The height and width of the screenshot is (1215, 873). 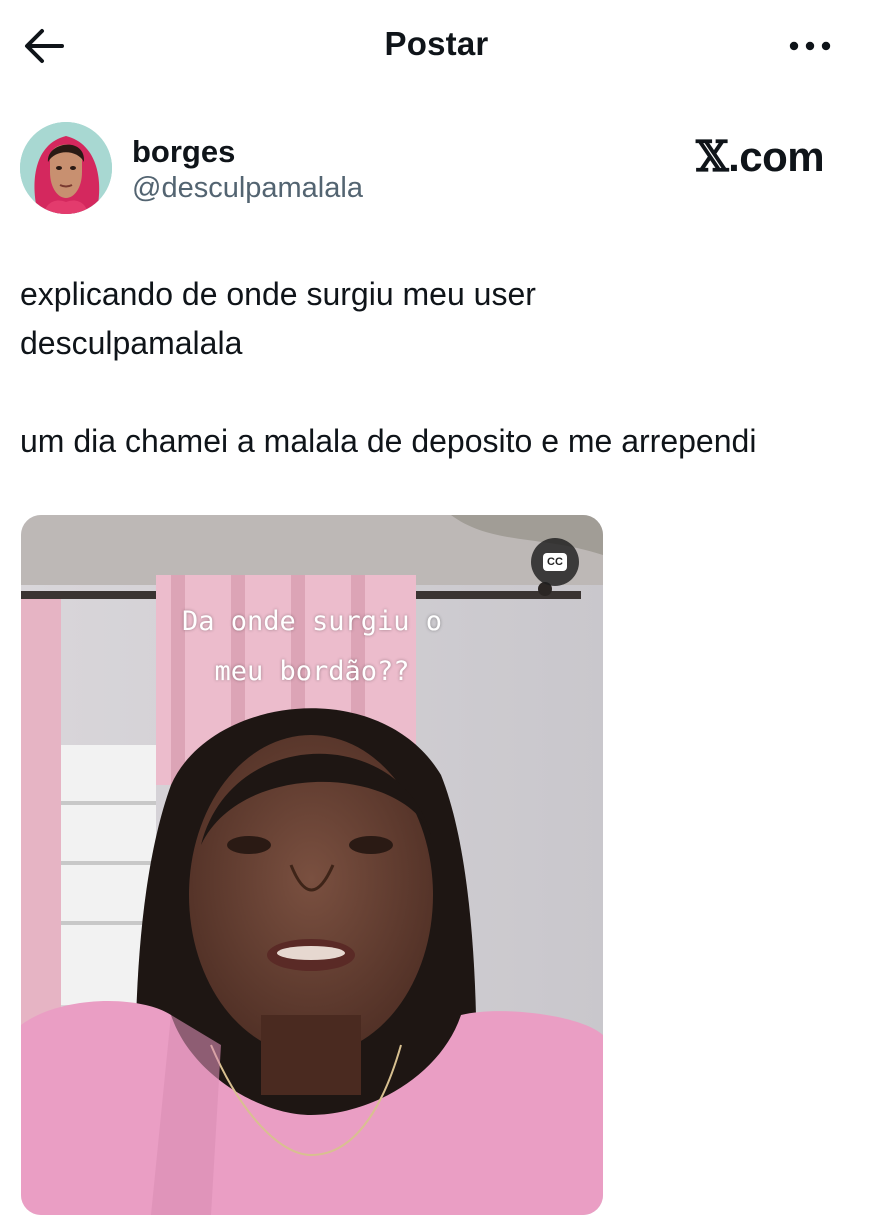 What do you see at coordinates (712, 156) in the screenshot?
I see `x-logo-icon: 𝕏` at bounding box center [712, 156].